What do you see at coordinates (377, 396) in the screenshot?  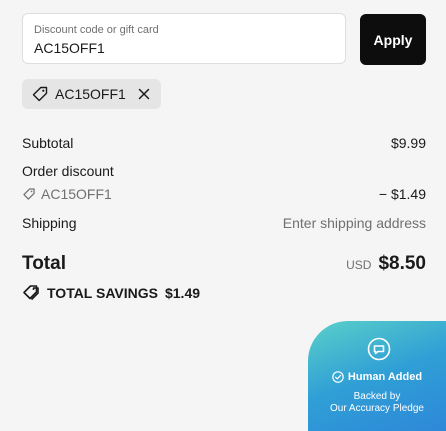 I see `badge-line1: Backed by` at bounding box center [377, 396].